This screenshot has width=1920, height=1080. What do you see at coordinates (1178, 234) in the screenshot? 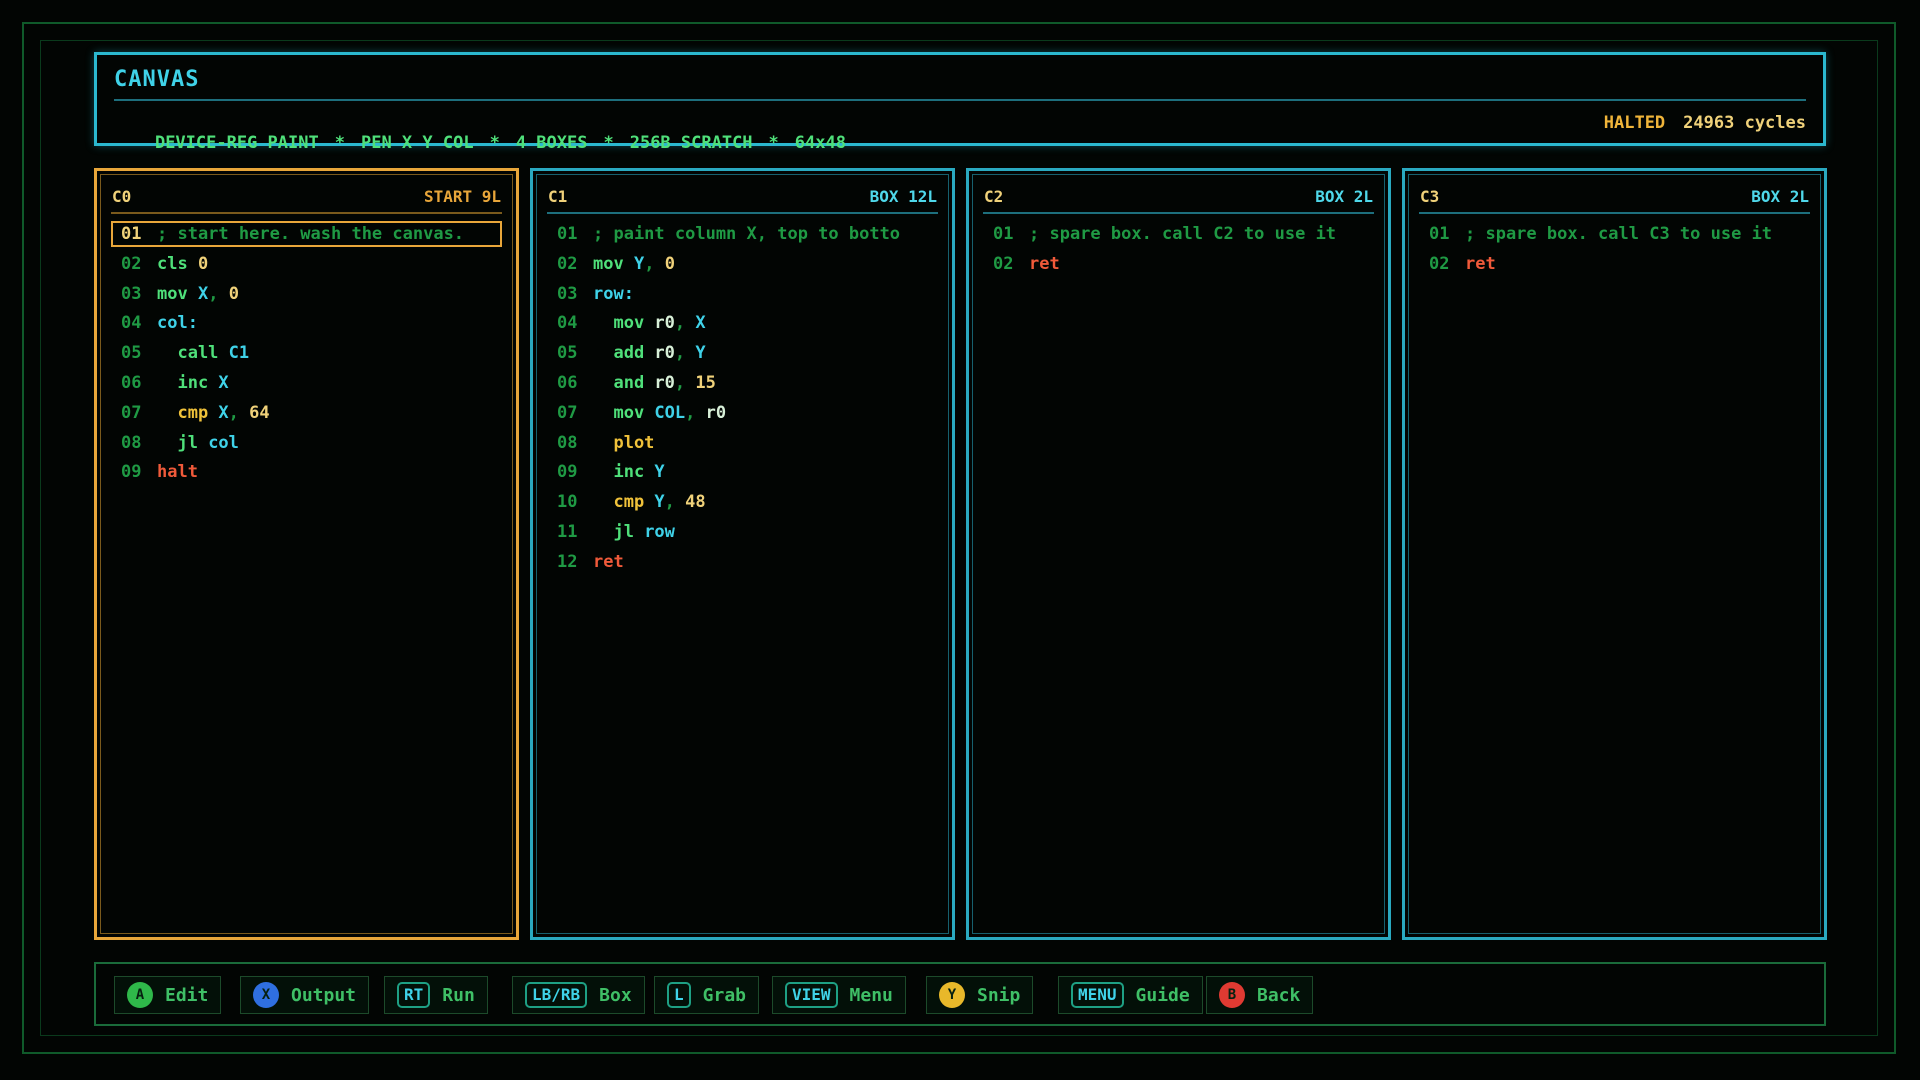
I see `code-line: 01 ; spare box. call C2 to use it` at bounding box center [1178, 234].